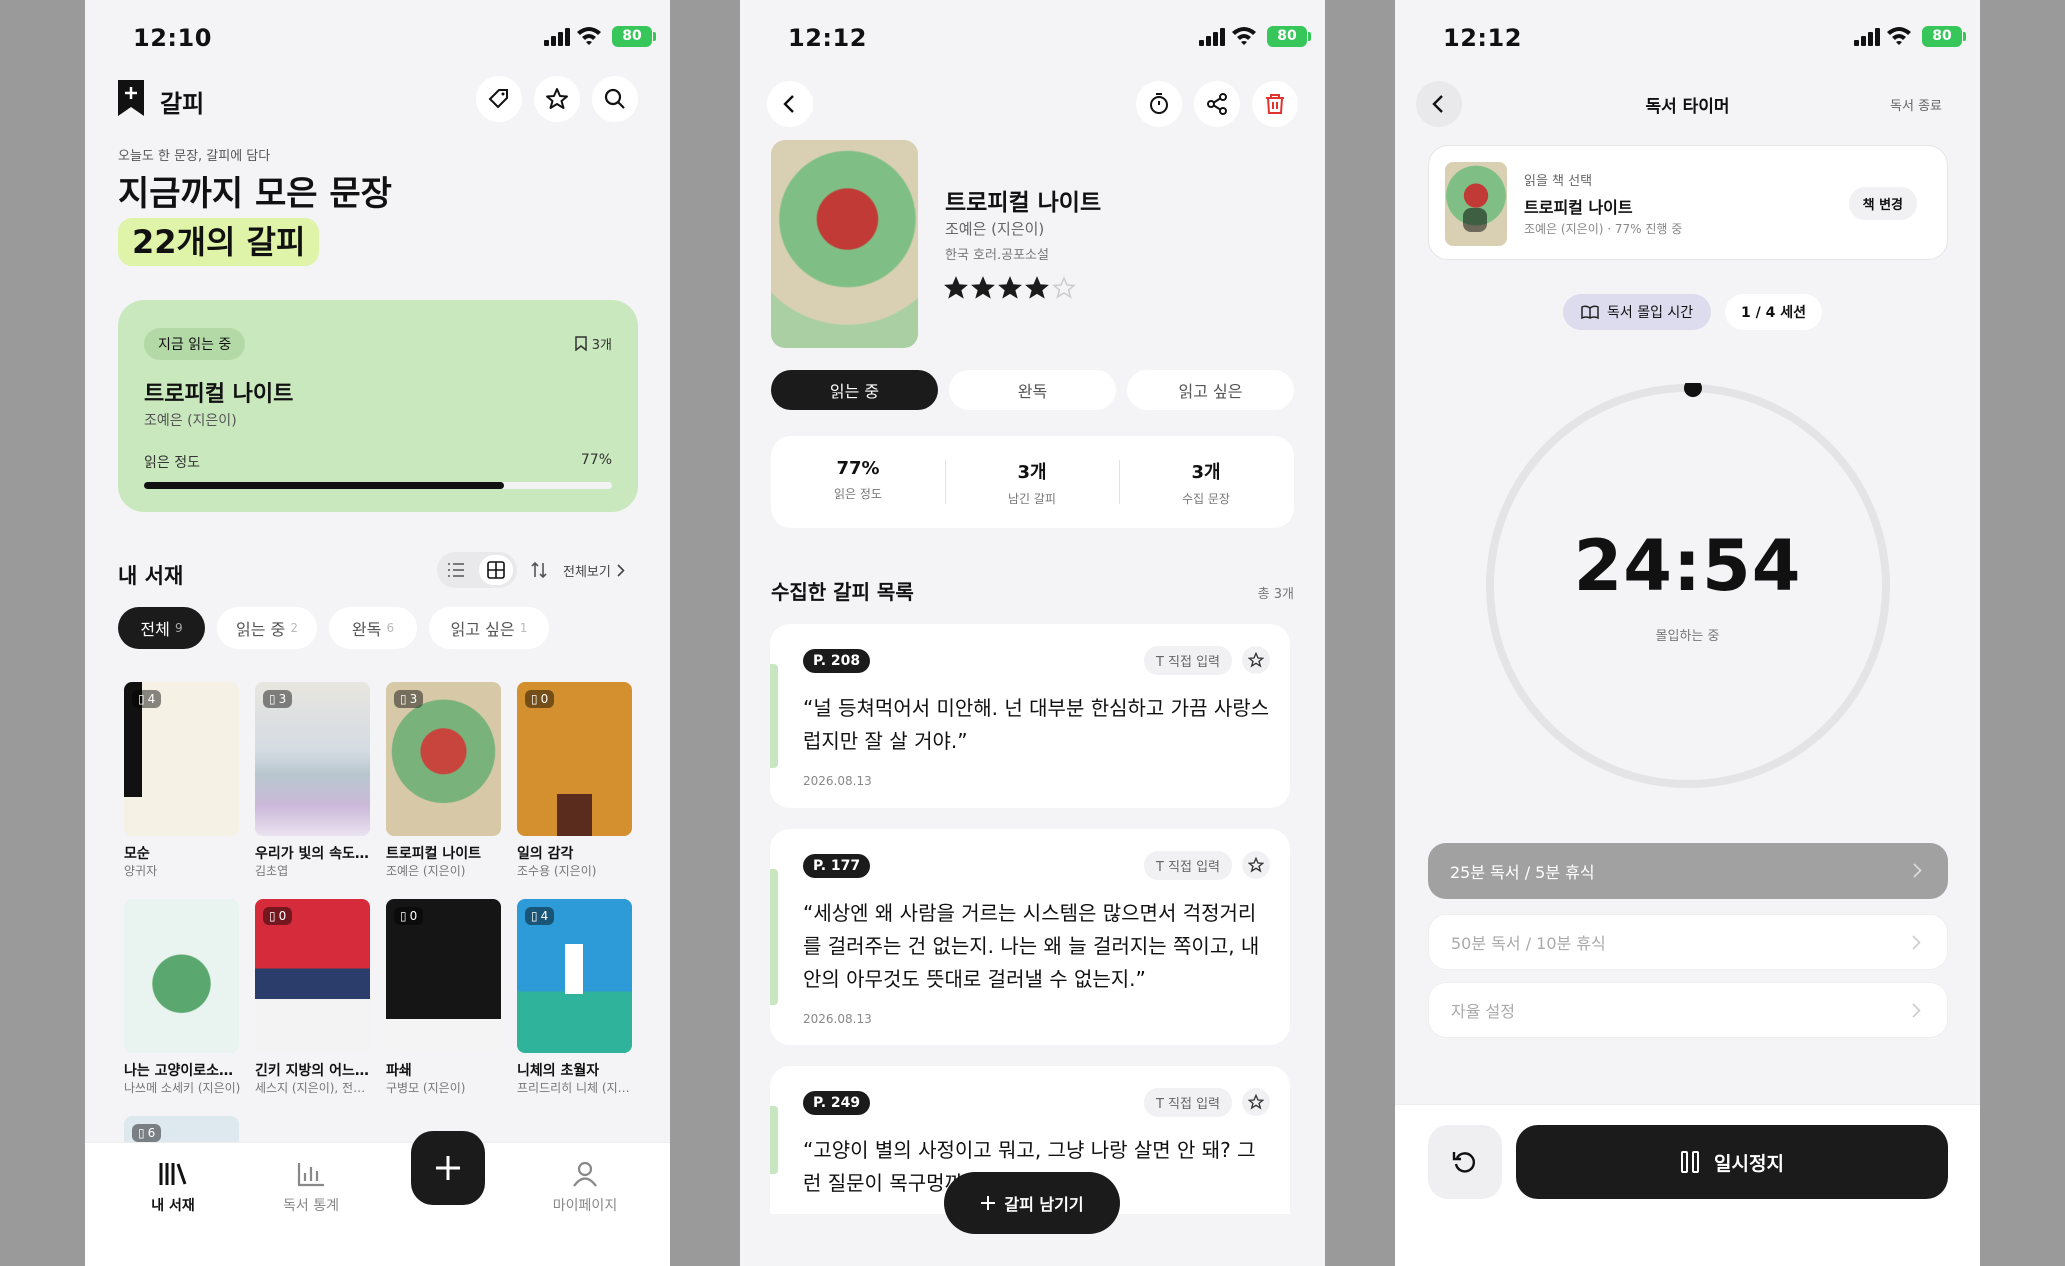 The height and width of the screenshot is (1266, 2065). What do you see at coordinates (1032, 1203) in the screenshot?
I see `add-quote-button: 갈피 남기기` at bounding box center [1032, 1203].